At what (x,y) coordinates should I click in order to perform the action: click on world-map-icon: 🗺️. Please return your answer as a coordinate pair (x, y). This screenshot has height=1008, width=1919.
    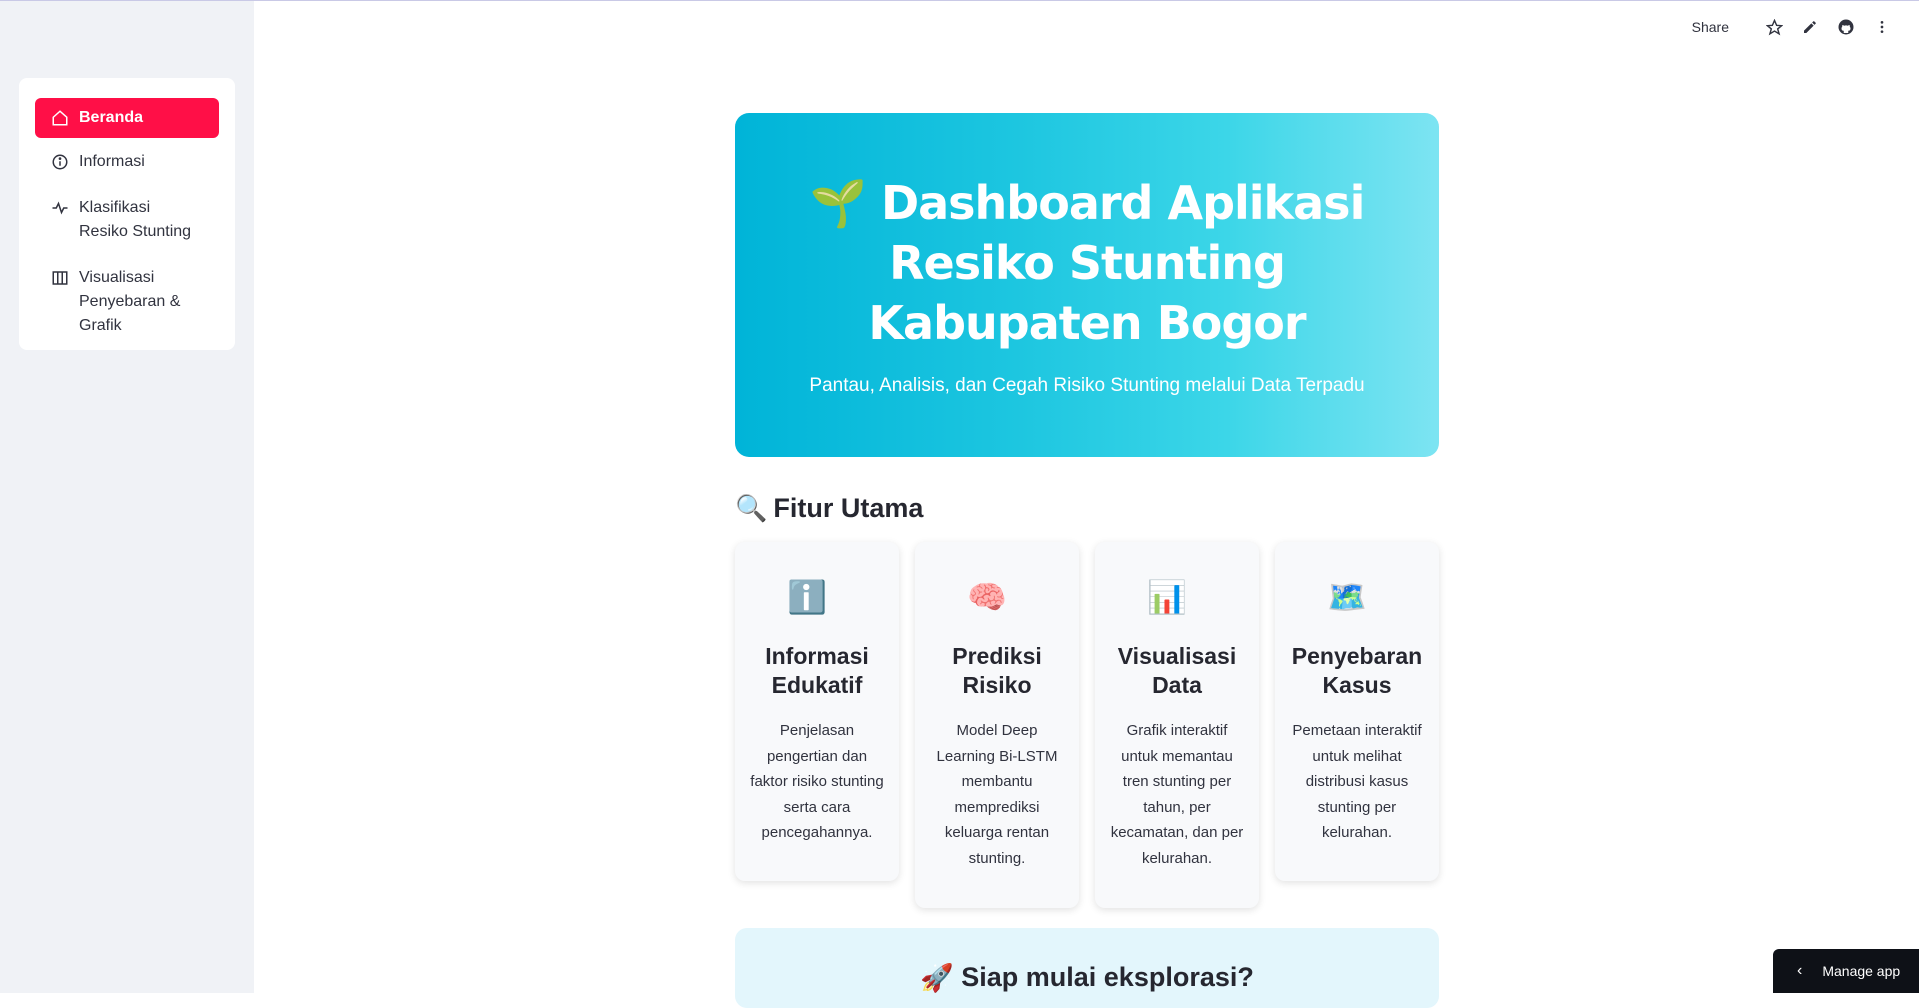
    Looking at the image, I should click on (1357, 598).